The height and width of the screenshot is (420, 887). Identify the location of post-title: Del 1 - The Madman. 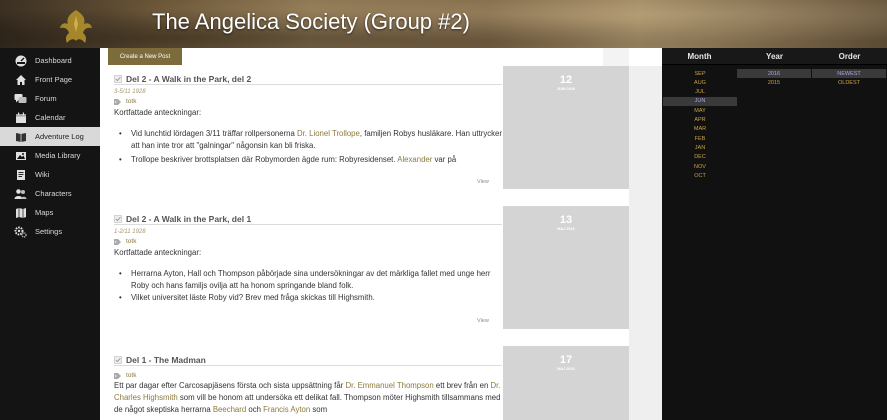
(166, 360).